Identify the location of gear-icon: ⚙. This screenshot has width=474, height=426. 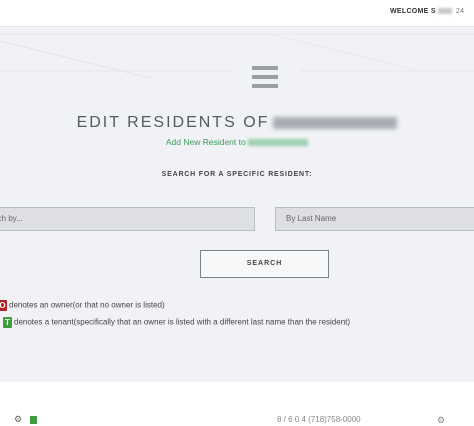
(18, 419).